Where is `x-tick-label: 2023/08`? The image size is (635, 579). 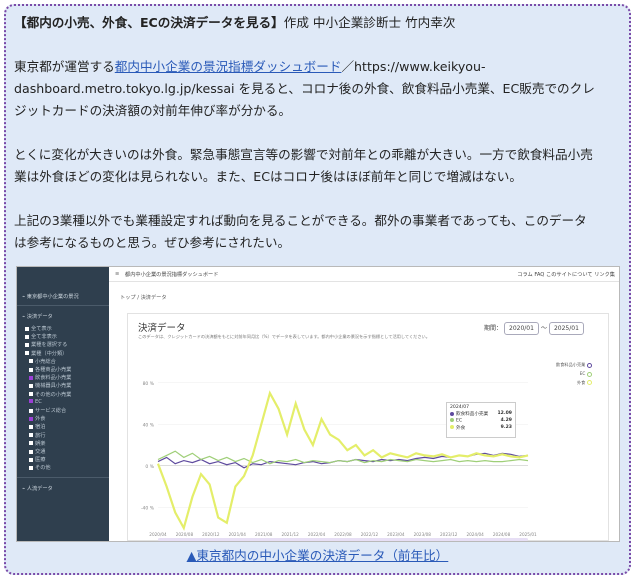
x-tick-label: 2023/08 is located at coordinates (423, 534).